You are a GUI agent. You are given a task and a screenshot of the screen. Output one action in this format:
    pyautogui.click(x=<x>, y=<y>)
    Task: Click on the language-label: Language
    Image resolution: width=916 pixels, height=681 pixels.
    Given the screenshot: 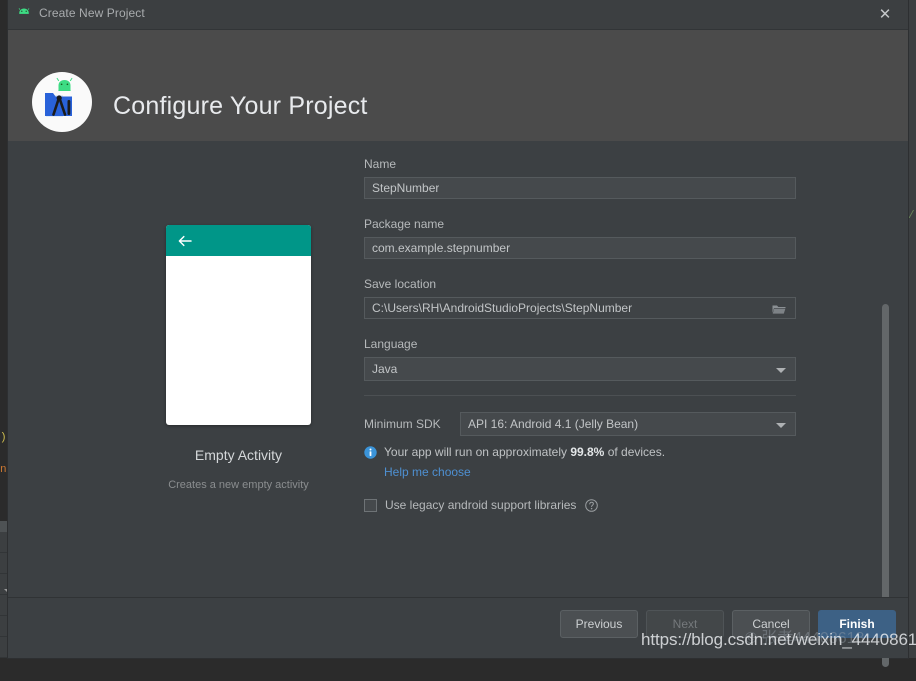 What is the action you would take?
    pyautogui.click(x=629, y=344)
    